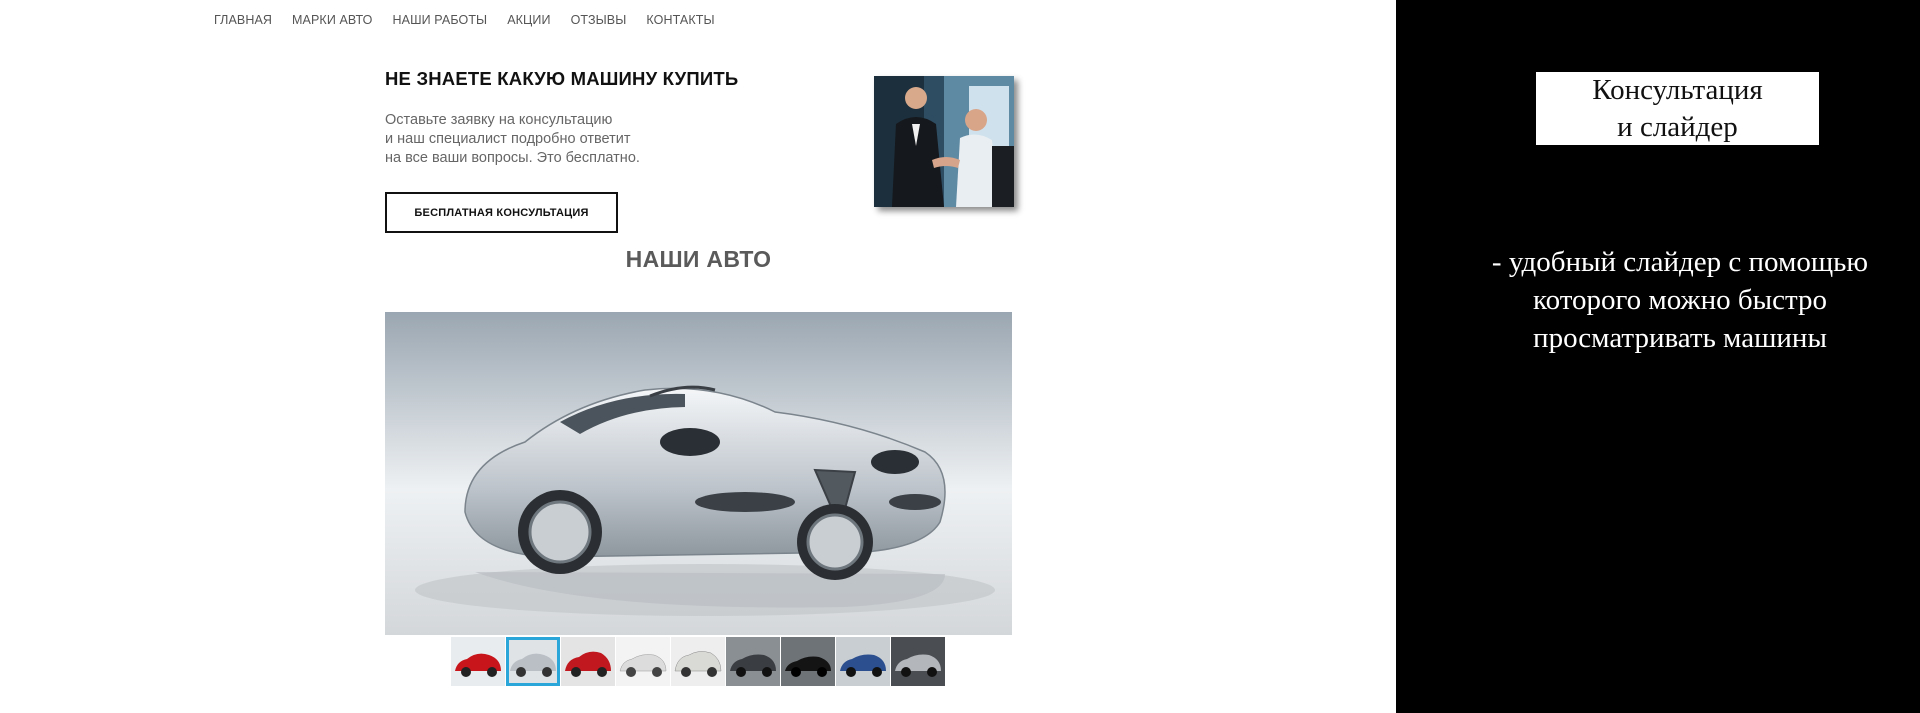 The image size is (1920, 713). Describe the element at coordinates (1677, 127) in the screenshot. I see `caption-title-line: и слайдер` at that location.